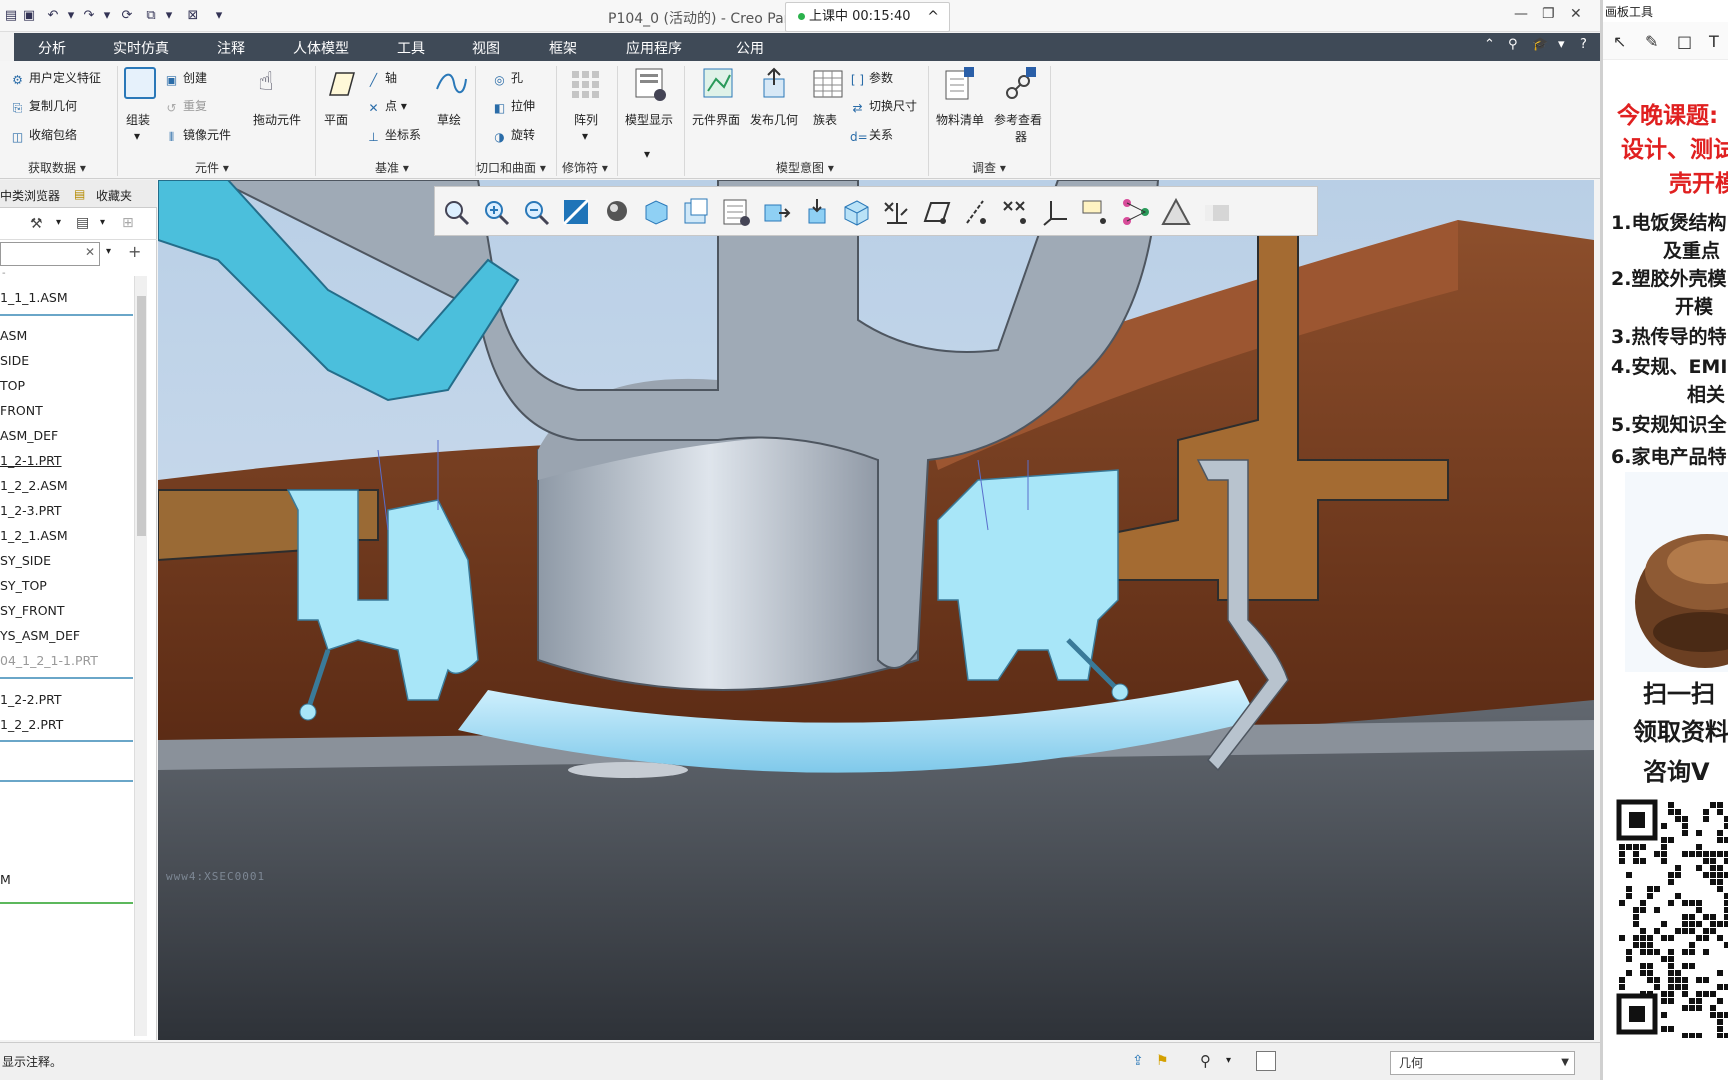  What do you see at coordinates (141, 416) in the screenshot?
I see `tree-scrollbar-thumb` at bounding box center [141, 416].